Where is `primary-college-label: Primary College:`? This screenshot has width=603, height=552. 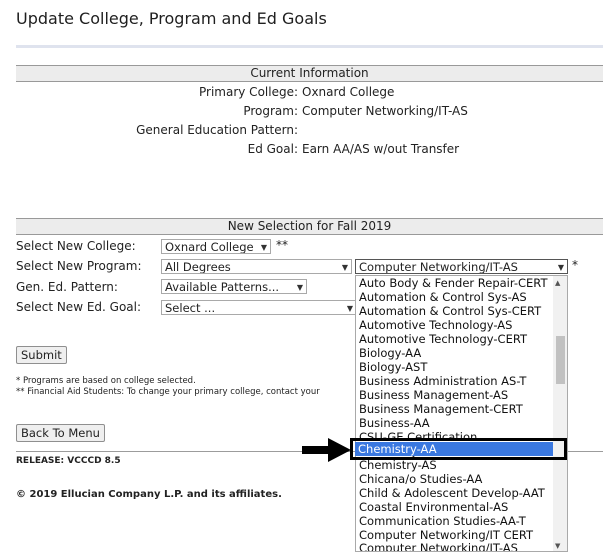
primary-college-label: Primary College: is located at coordinates (248, 92).